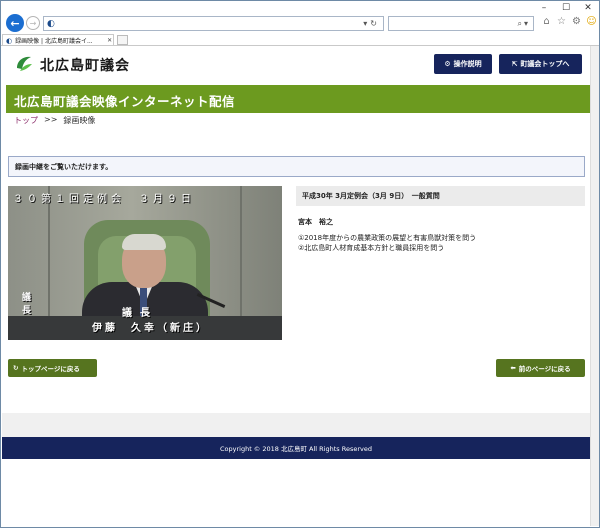 The image size is (600, 528). What do you see at coordinates (546, 21) in the screenshot?
I see `home-icon: ⌂` at bounding box center [546, 21].